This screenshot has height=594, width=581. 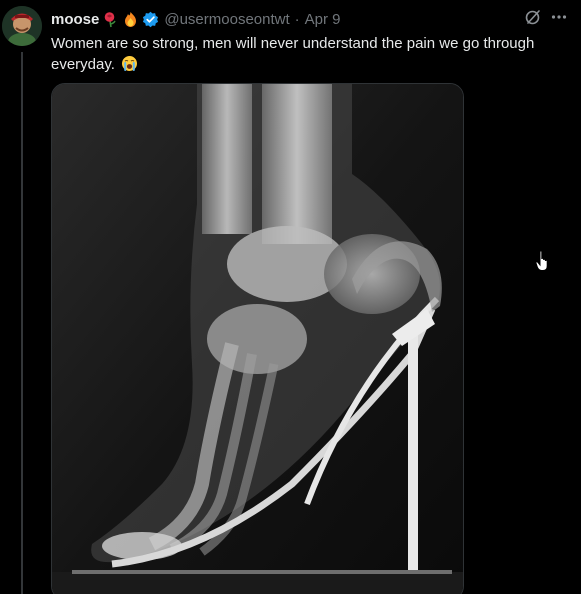 What do you see at coordinates (543, 261) in the screenshot?
I see `mouse-cursor-icon` at bounding box center [543, 261].